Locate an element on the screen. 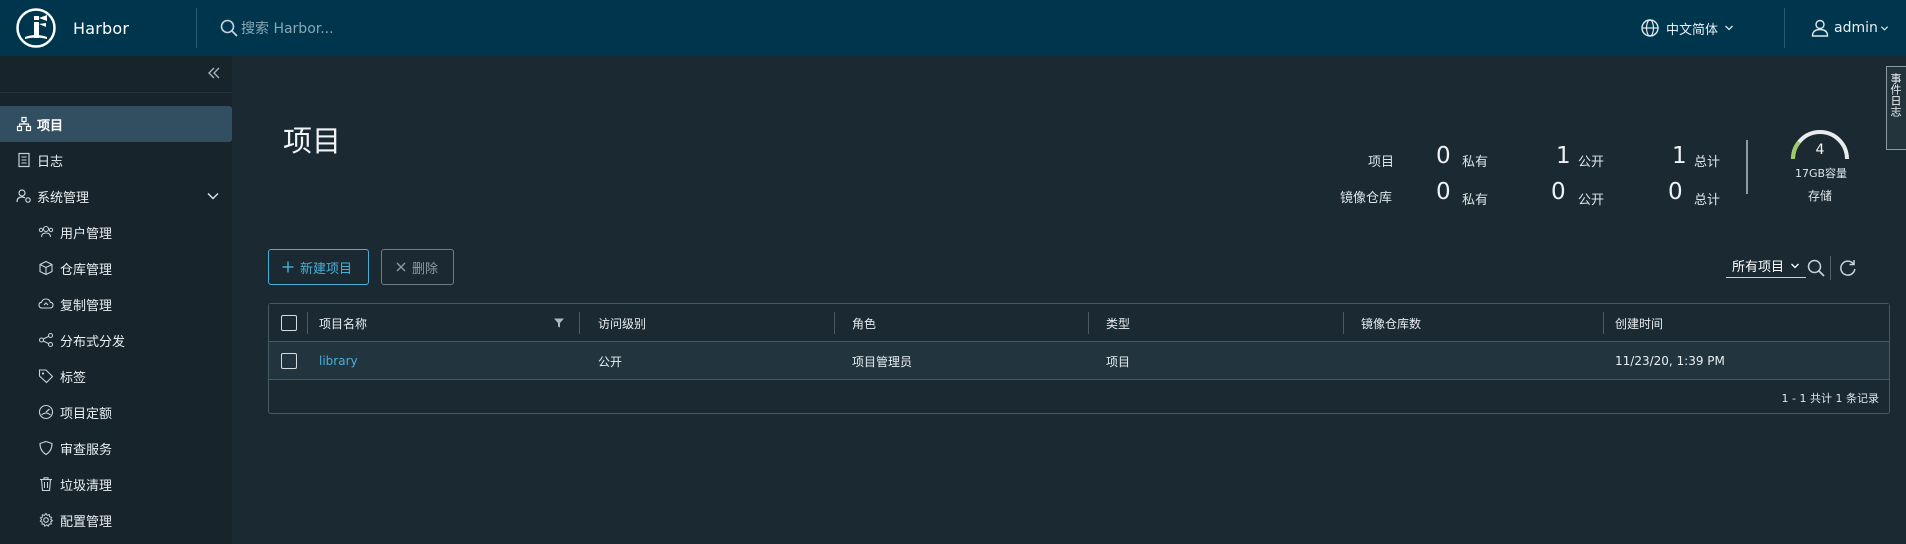 This screenshot has height=544, width=1906. gear-icon is located at coordinates (46, 520).